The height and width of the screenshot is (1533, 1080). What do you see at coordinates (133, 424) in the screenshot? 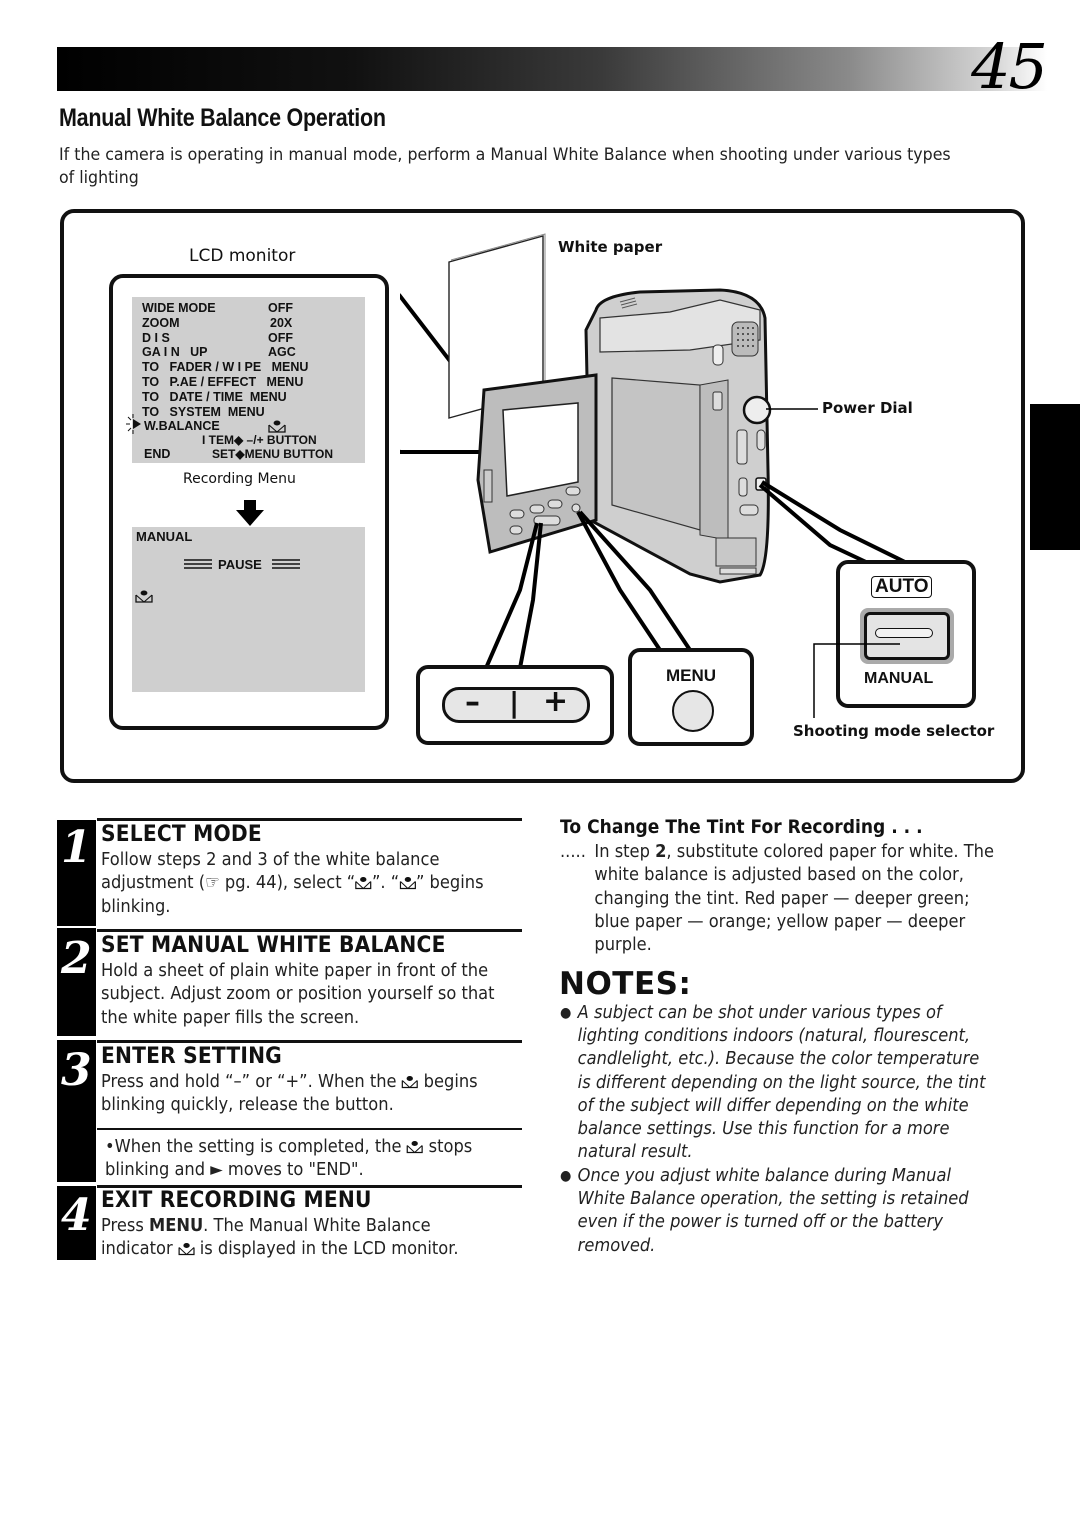
I see `blinking-cursor-icon` at bounding box center [133, 424].